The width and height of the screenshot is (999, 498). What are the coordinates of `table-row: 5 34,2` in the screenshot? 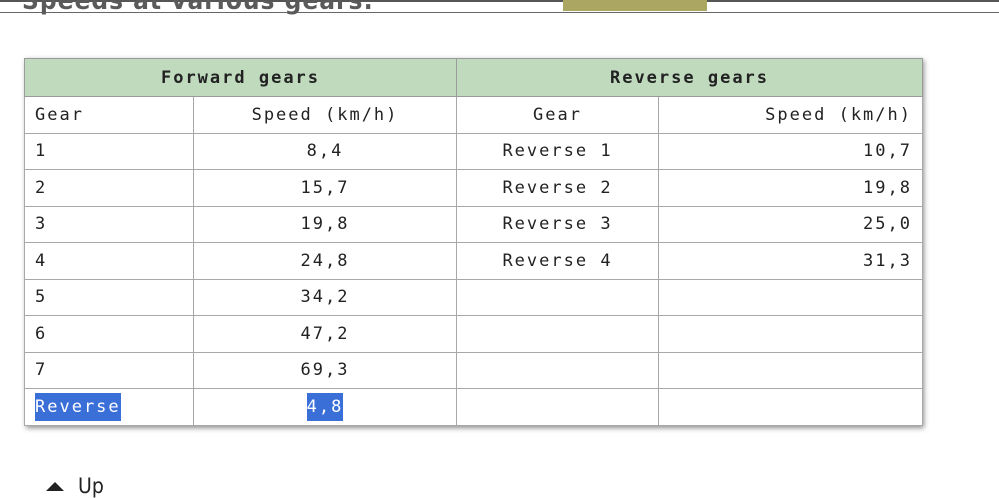 It's located at (473, 297).